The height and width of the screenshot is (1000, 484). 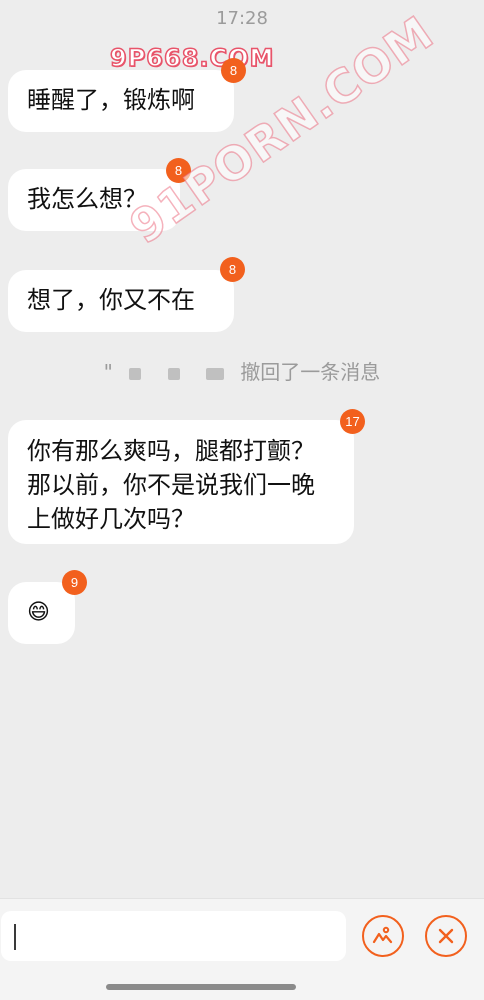 I want to click on unread-count-badge: 17, so click(x=352, y=421).